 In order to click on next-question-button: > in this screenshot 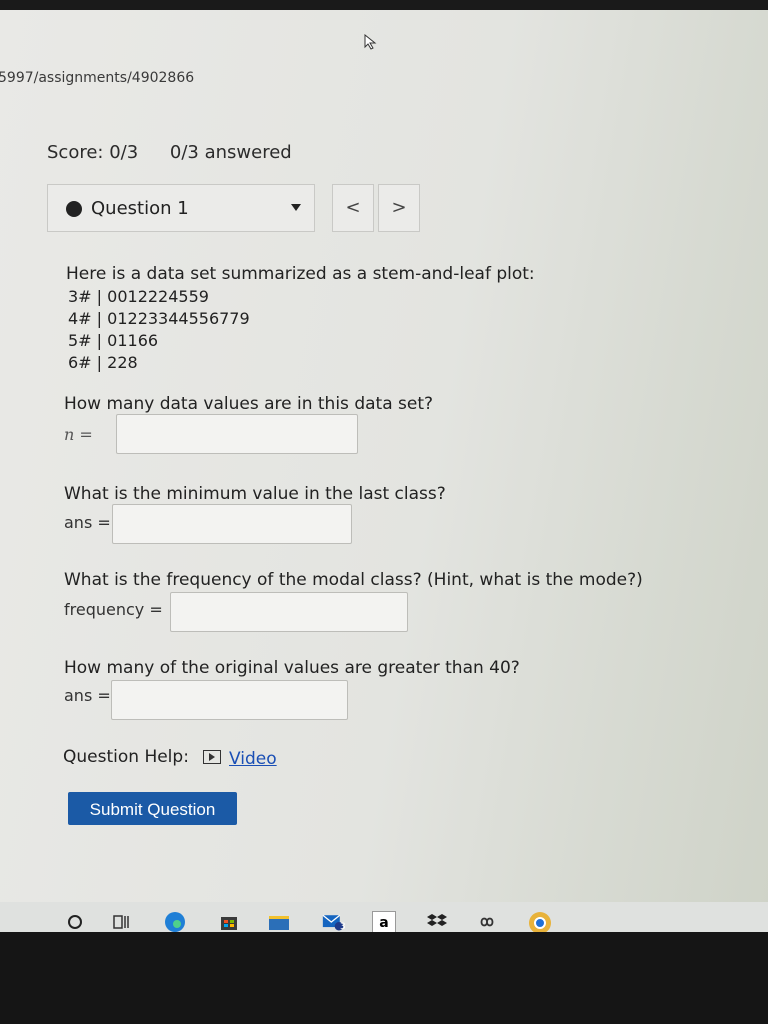, I will do `click(399, 208)`.